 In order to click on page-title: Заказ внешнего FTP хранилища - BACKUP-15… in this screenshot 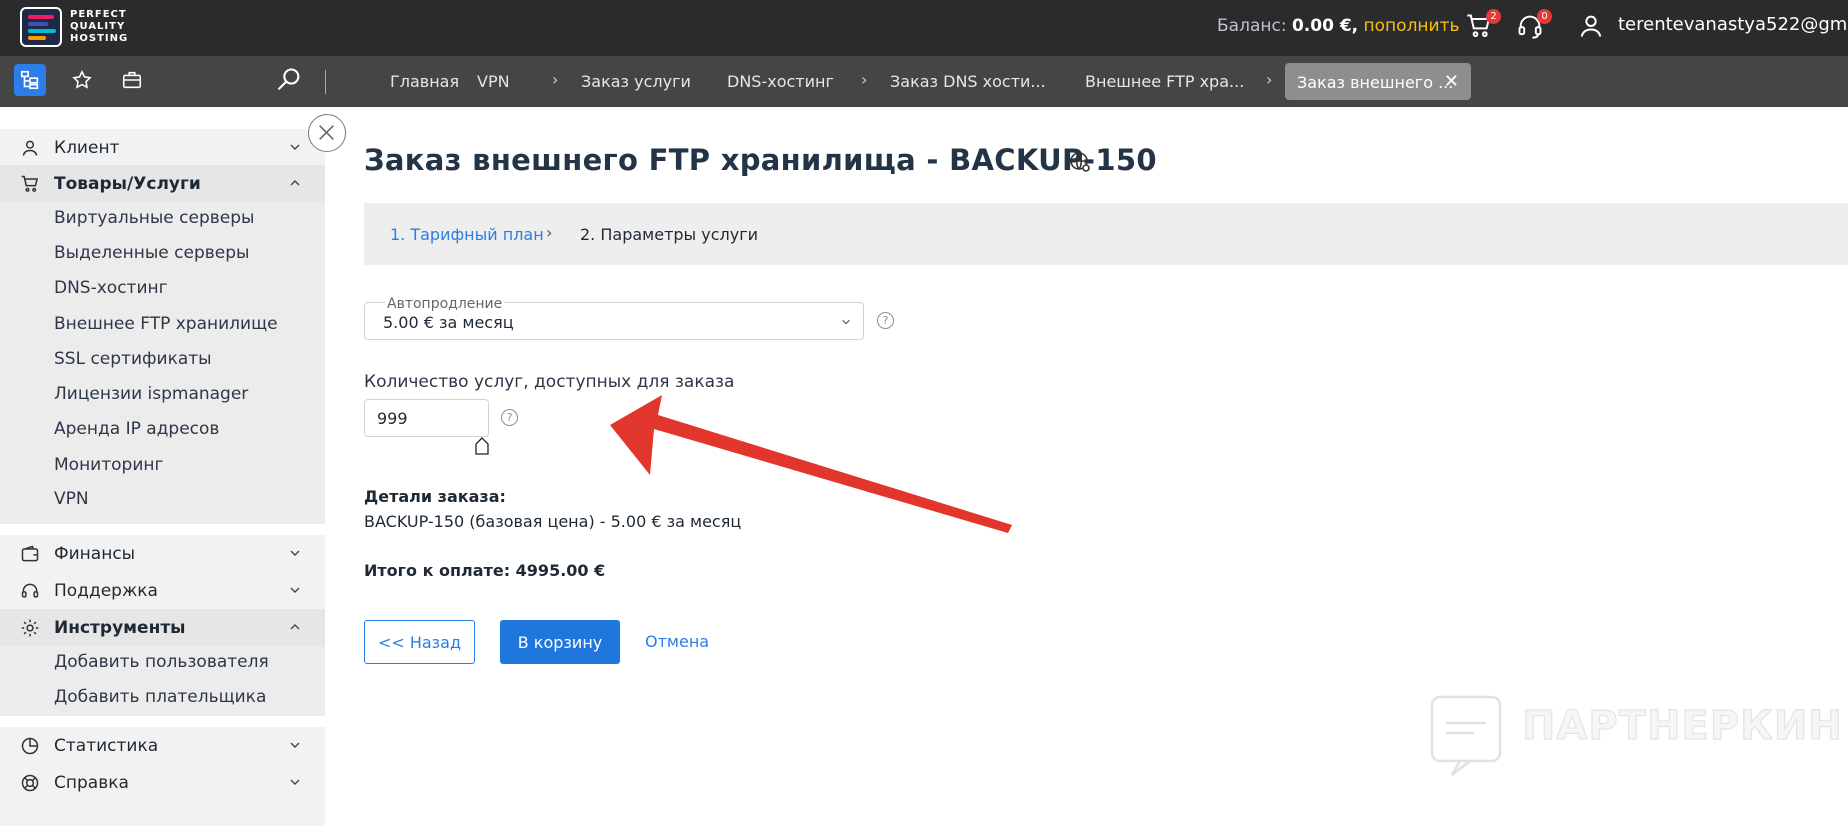, I will do `click(760, 160)`.